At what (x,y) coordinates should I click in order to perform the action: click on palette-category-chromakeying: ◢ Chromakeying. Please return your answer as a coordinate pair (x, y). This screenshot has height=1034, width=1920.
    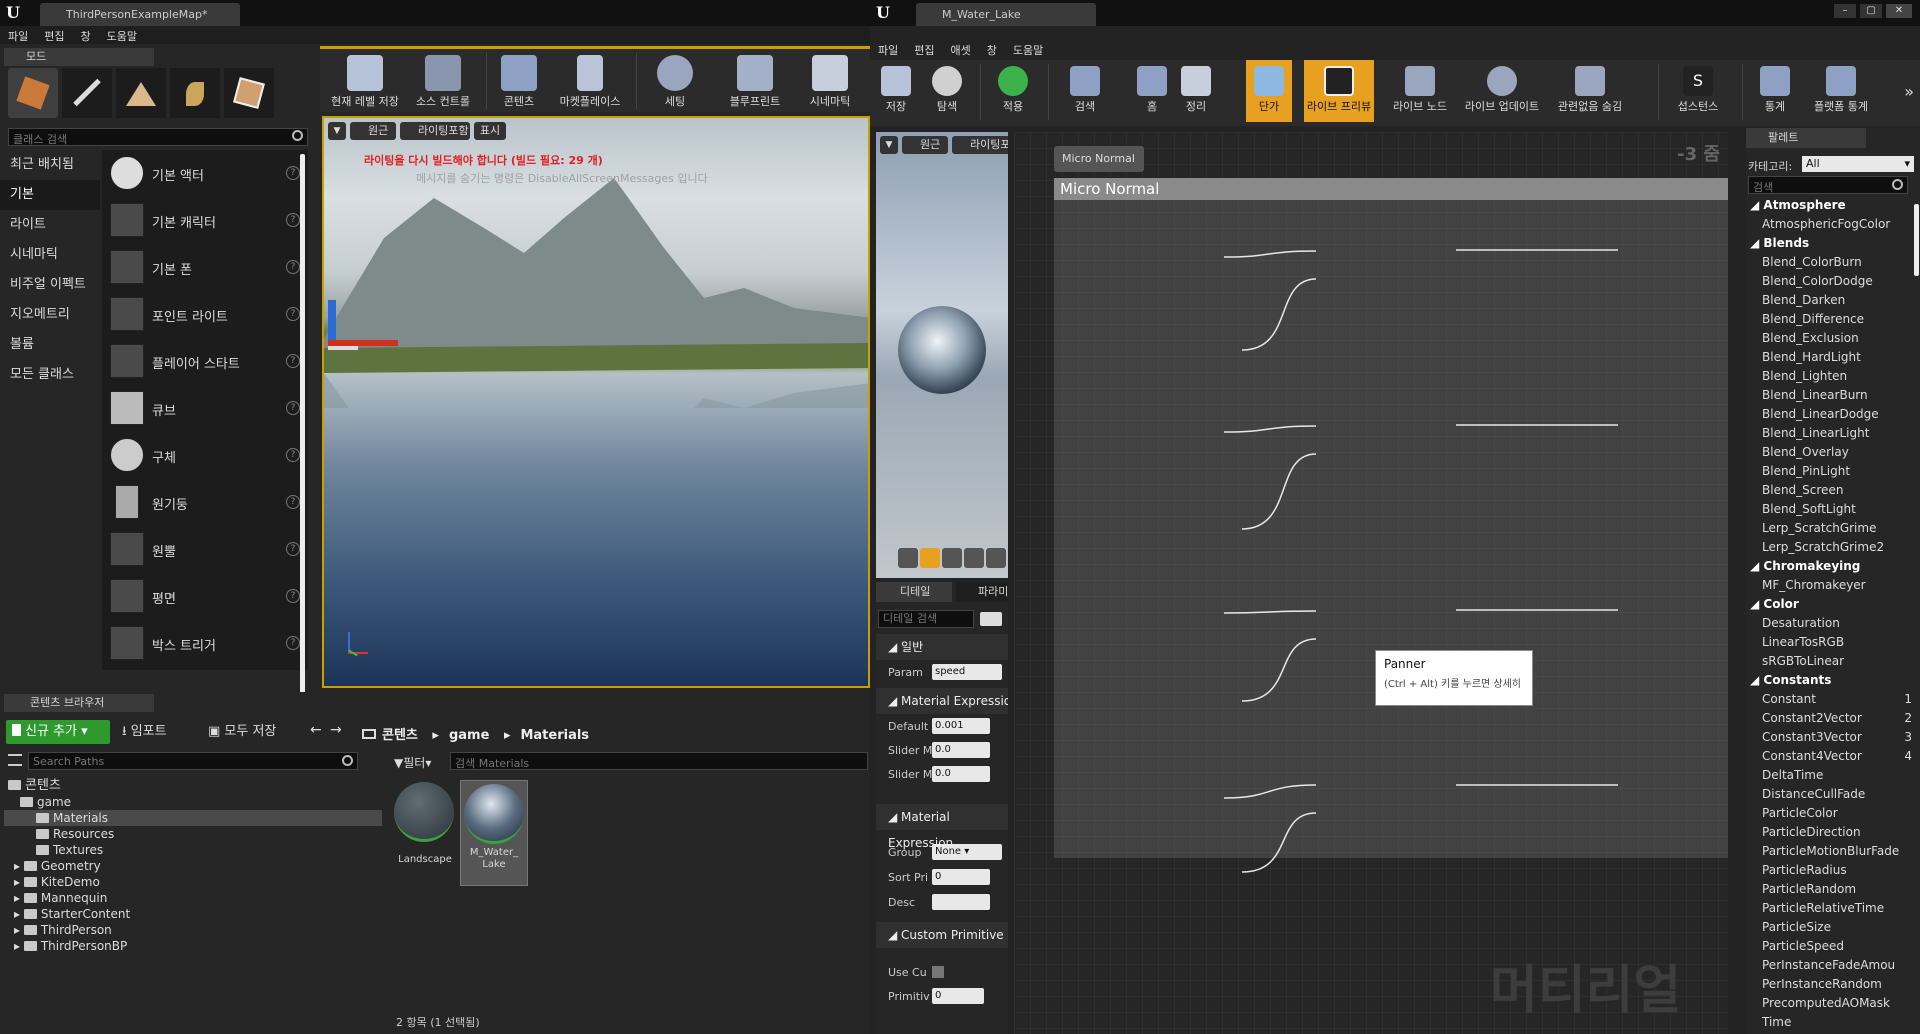
    Looking at the image, I should click on (1831, 566).